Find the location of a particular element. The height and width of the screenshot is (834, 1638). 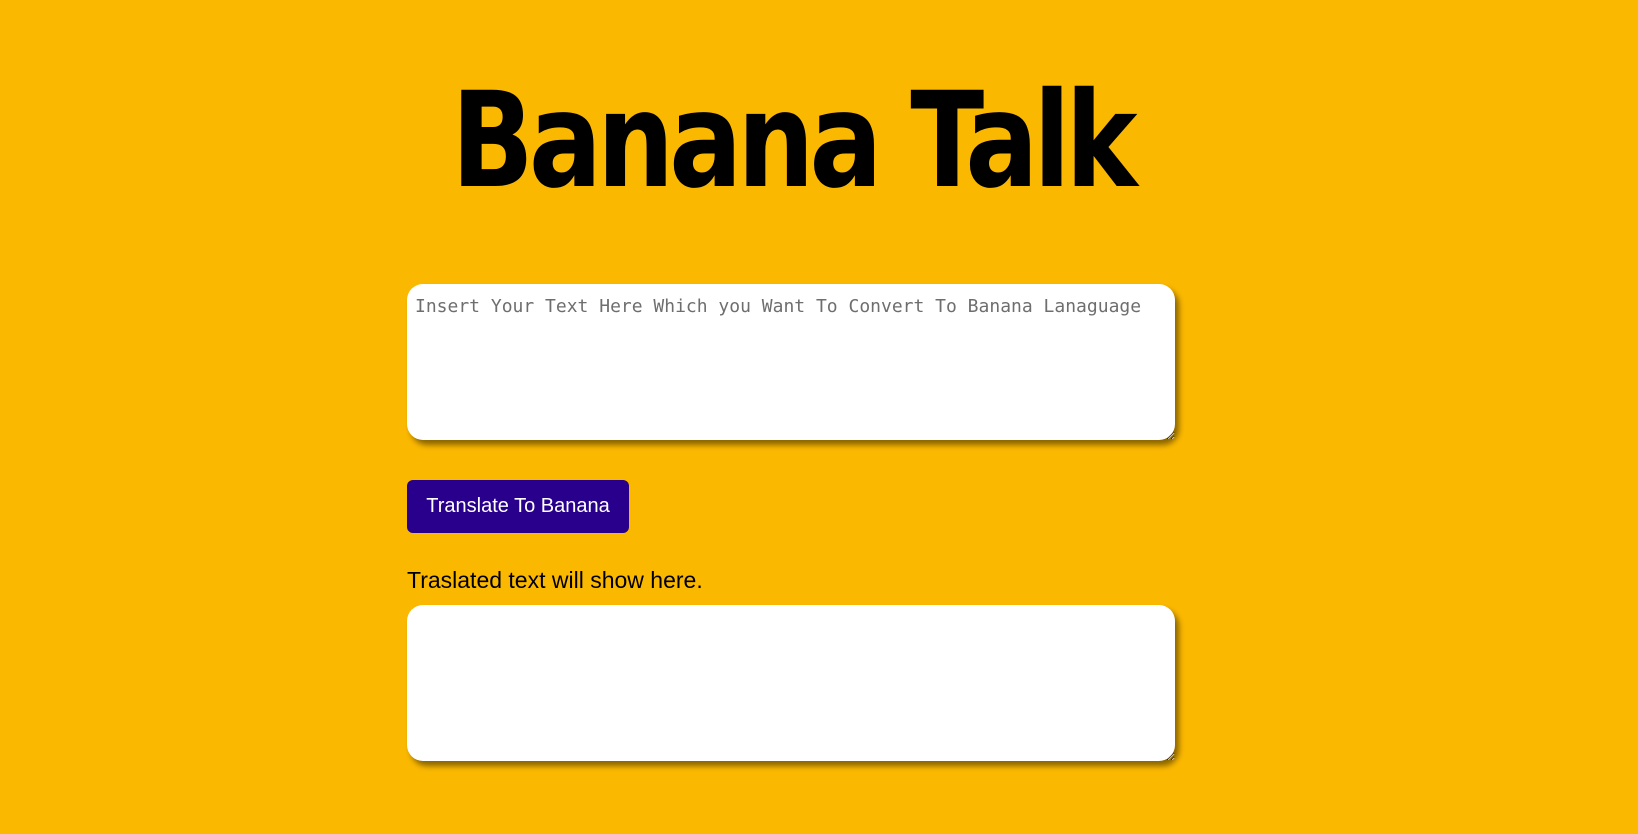

translate-button: Translate To Banana is located at coordinates (518, 506).